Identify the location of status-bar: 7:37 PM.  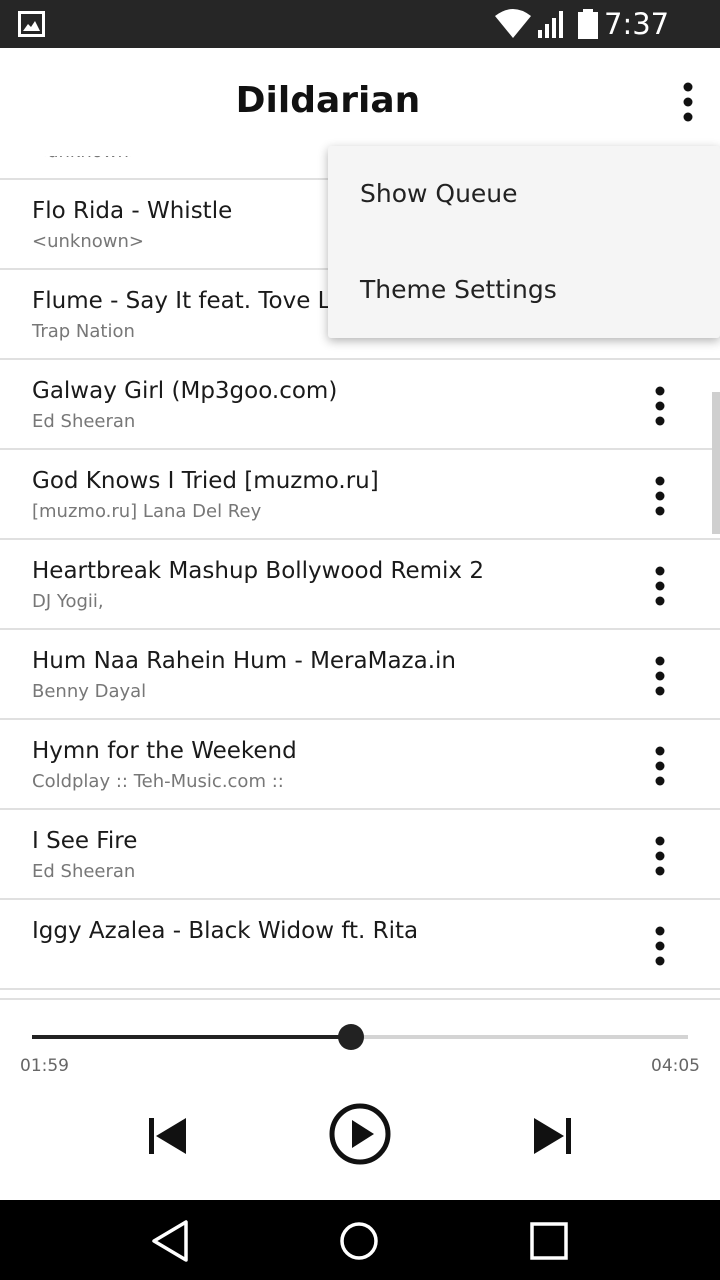
(360, 38).